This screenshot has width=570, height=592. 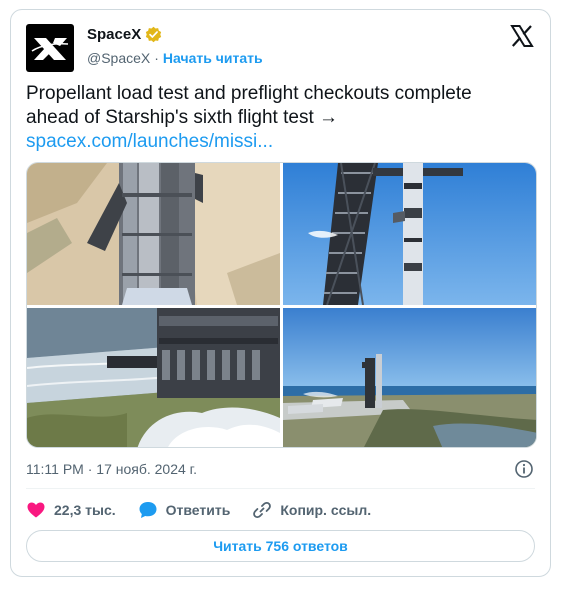 I want to click on like-button: 22,3 тыс., so click(x=71, y=510).